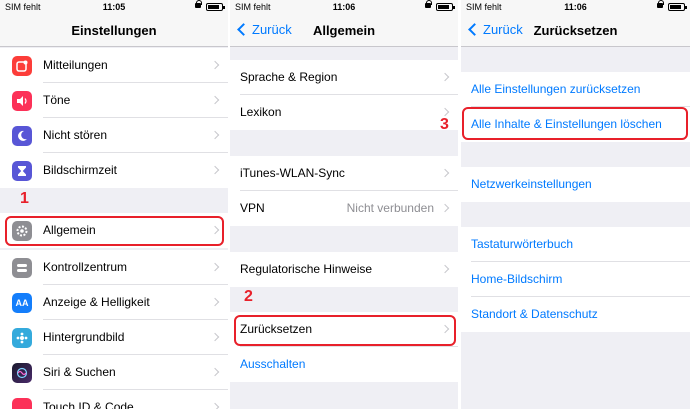 This screenshot has width=690, height=409. What do you see at coordinates (114, 100) in the screenshot?
I see `settings-item-toene: Töne` at bounding box center [114, 100].